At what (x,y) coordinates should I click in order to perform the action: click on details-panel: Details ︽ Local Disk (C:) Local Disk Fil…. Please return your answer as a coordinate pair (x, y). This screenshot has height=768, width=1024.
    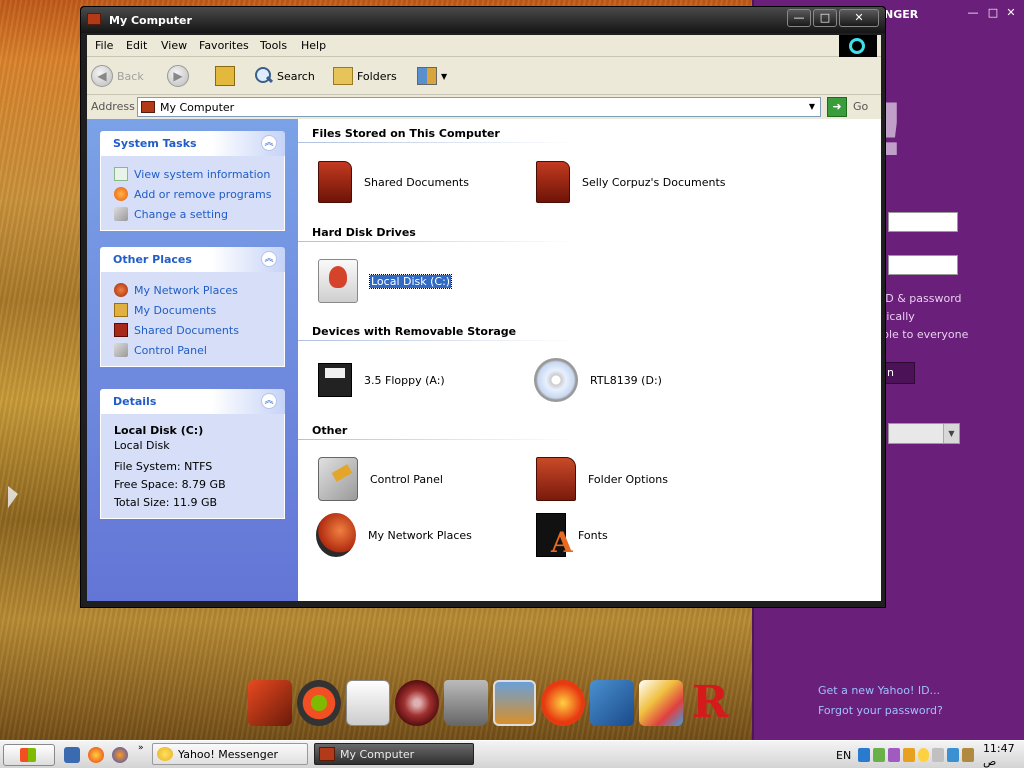
    Looking at the image, I should click on (192, 454).